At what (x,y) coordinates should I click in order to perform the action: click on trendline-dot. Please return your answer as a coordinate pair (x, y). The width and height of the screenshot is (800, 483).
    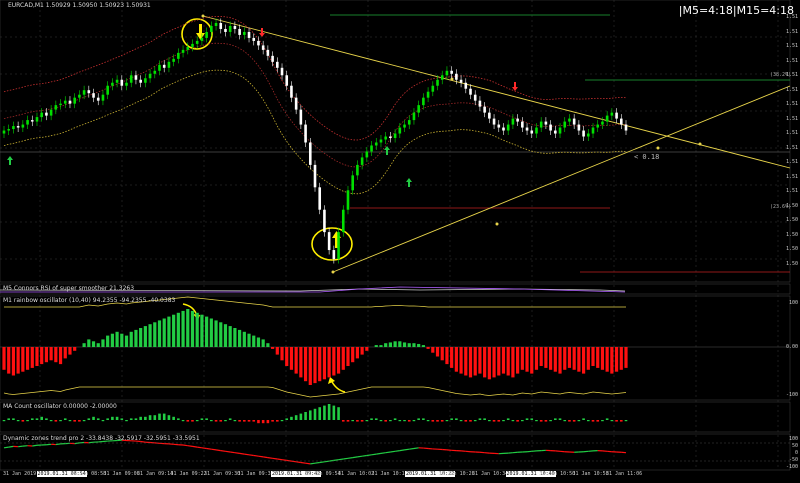
    Looking at the image, I should click on (203, 16).